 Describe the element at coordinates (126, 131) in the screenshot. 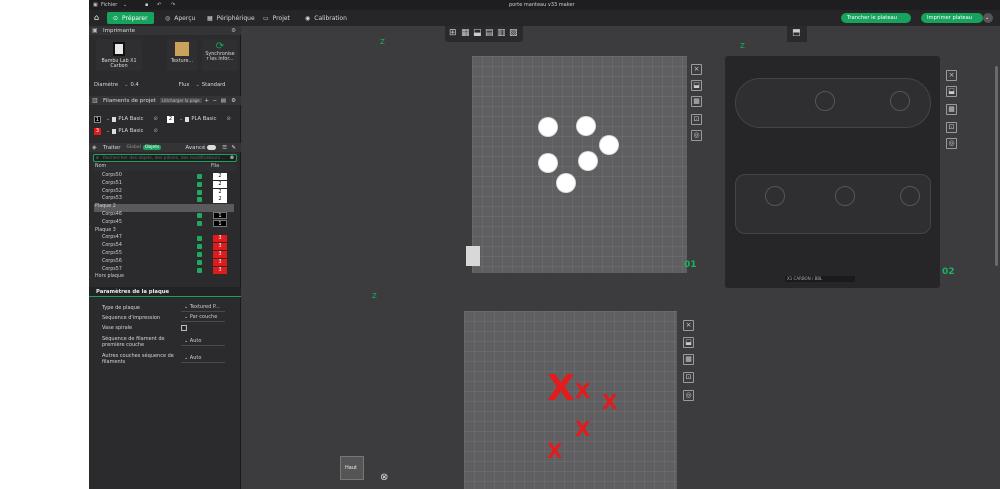

I see `filament-slot-3: 3 ⌄ PLA Basic ⊘` at that location.